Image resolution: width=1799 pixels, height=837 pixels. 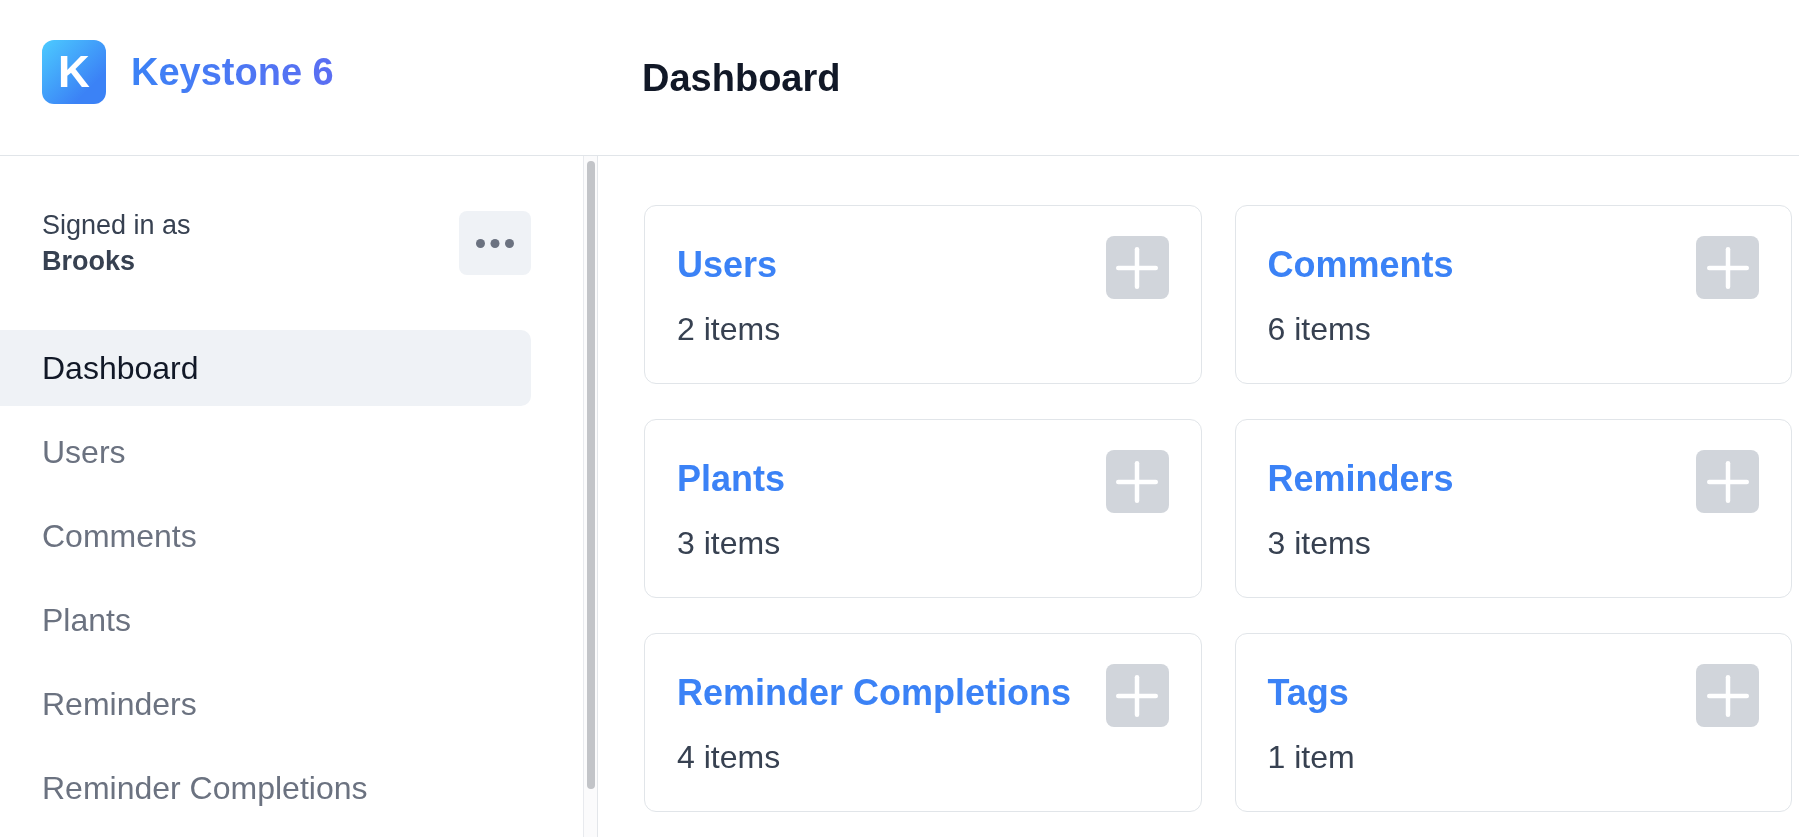 I want to click on more-button, so click(x=495, y=243).